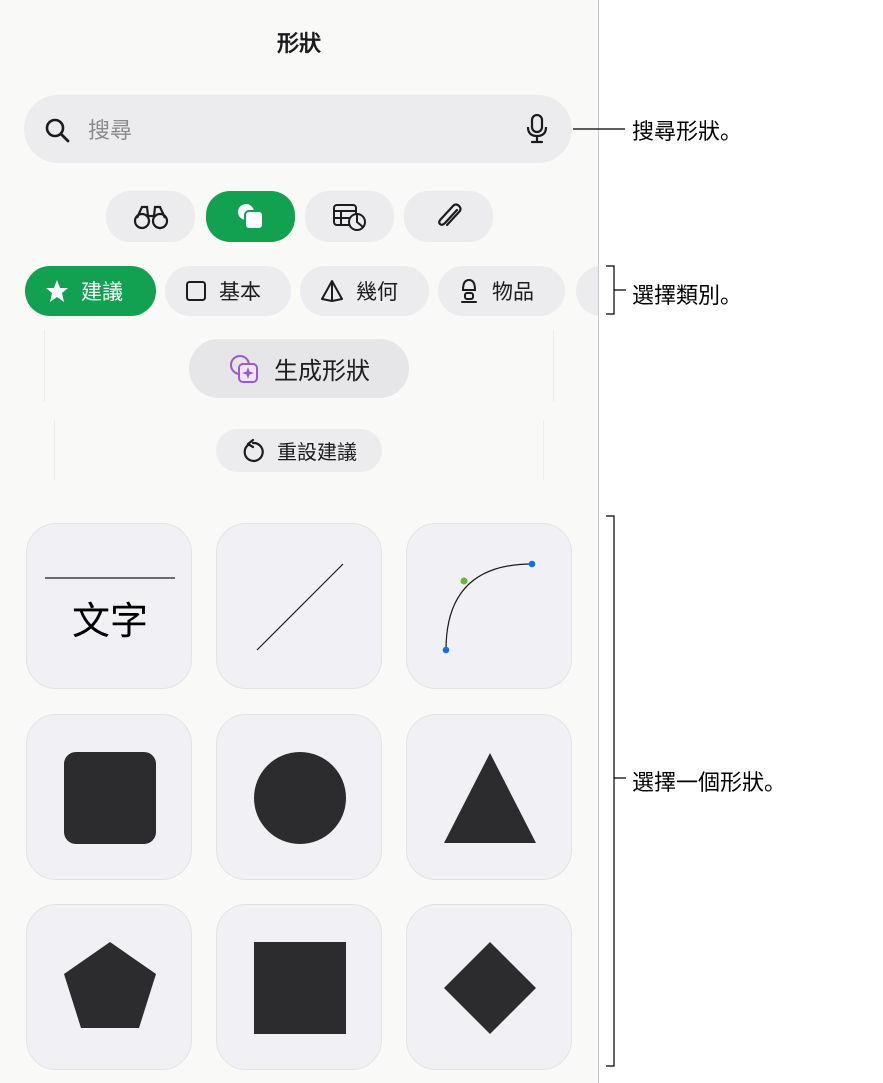 This screenshot has width=883, height=1083. I want to click on callout-line-search, so click(599, 129).